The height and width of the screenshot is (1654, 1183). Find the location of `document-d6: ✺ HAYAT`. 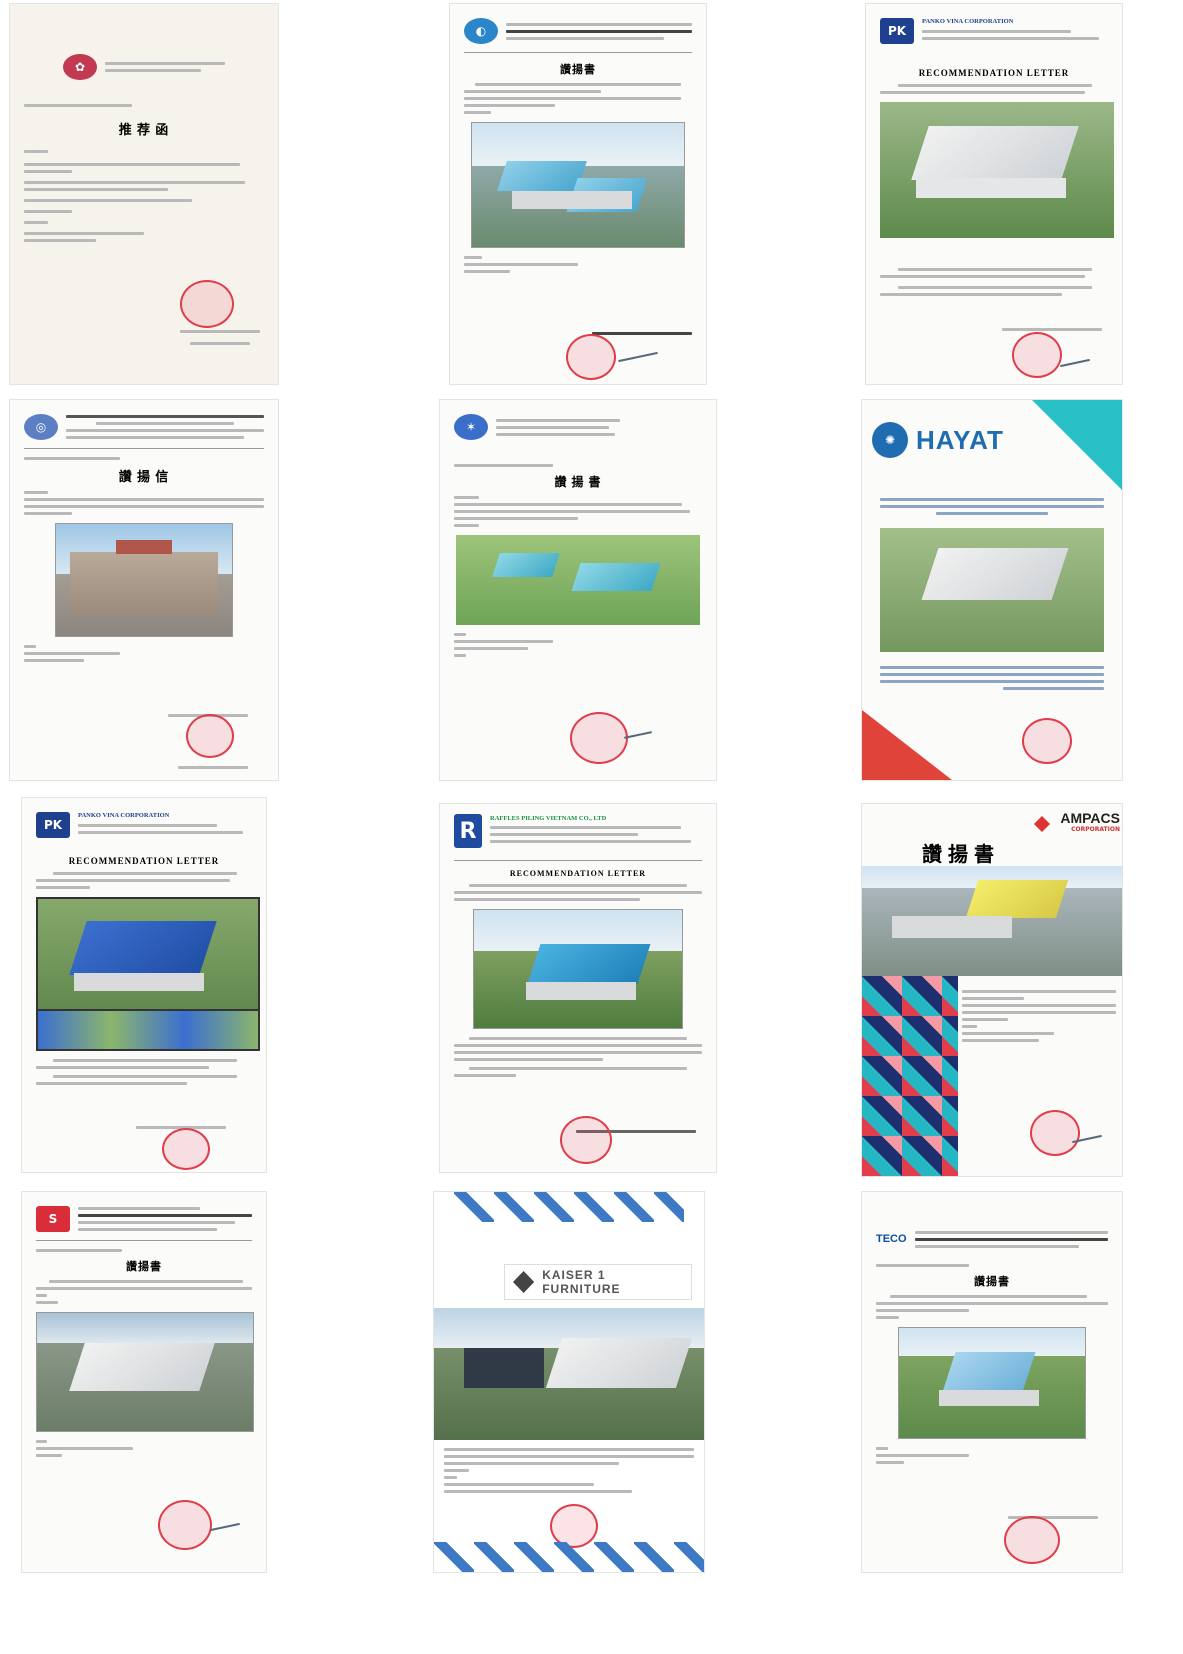

document-d6: ✺ HAYAT is located at coordinates (992, 590).